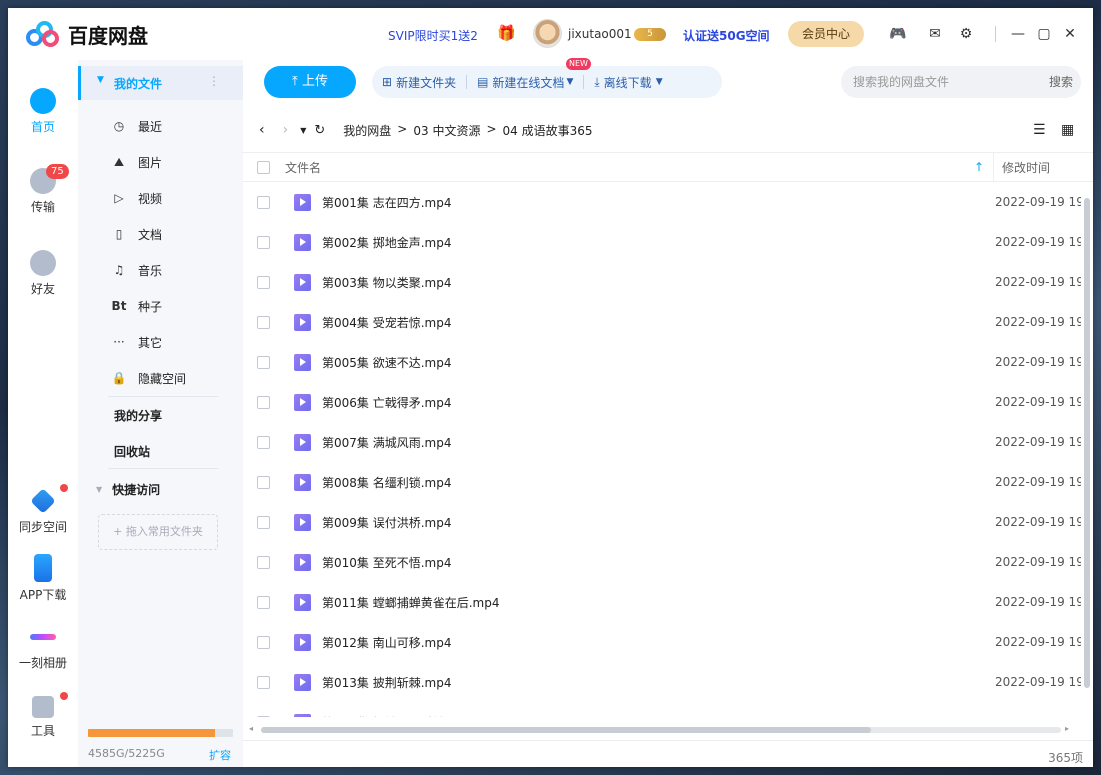  I want to click on table-row: 第011集 螳螂捕蝉黄雀在后.mp4 2022-09-19 19, so click(662, 602).